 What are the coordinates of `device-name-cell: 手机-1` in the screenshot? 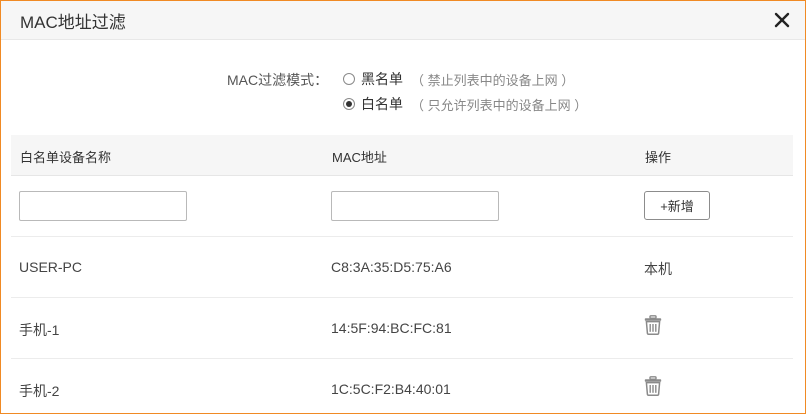 It's located at (39, 330).